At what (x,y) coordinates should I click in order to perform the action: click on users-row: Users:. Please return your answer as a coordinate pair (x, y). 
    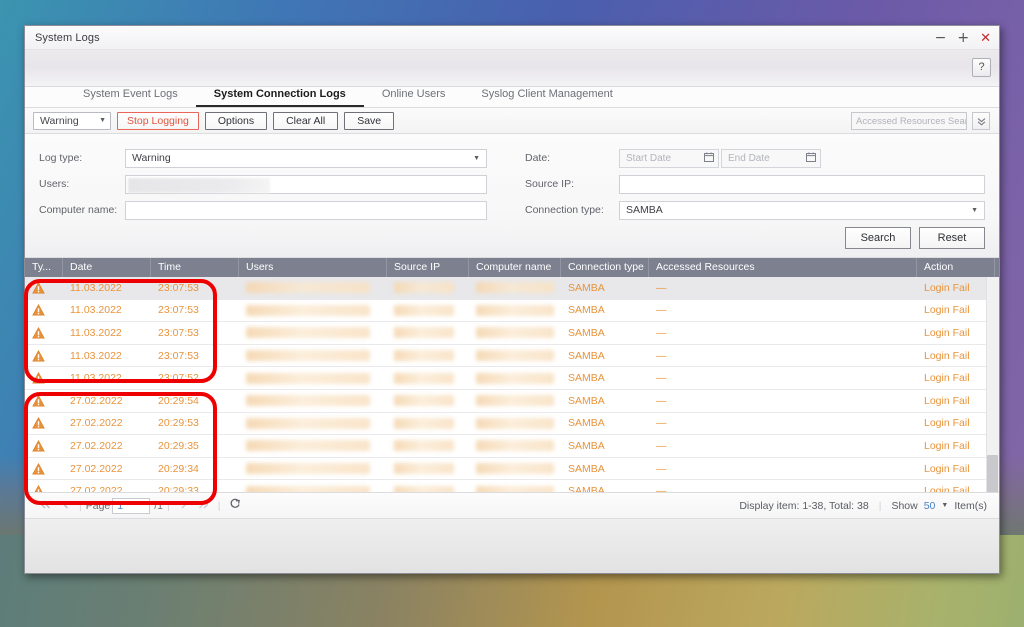
    Looking at the image, I should click on (274, 184).